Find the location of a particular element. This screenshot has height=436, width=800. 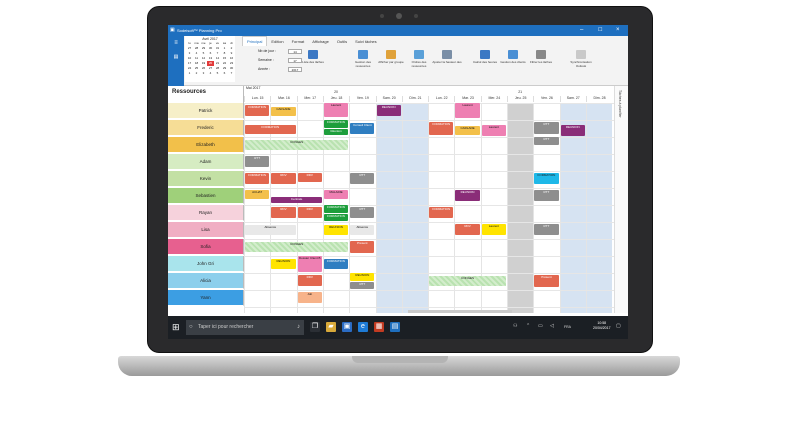

day-header: Dim. 21 is located at coordinates (414, 99).